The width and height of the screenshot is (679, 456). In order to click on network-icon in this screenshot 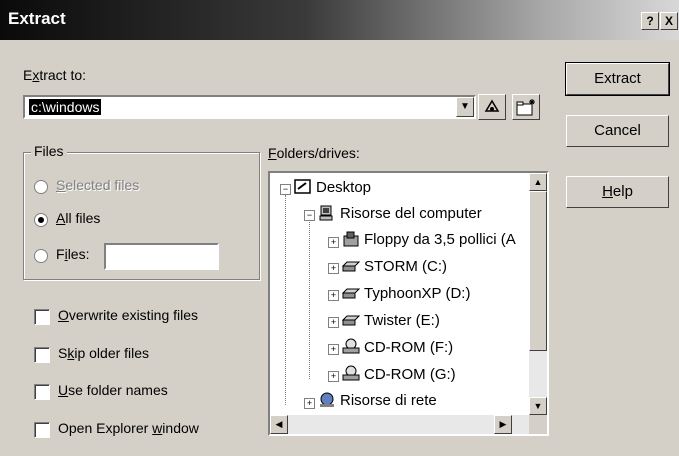, I will do `click(327, 399)`.